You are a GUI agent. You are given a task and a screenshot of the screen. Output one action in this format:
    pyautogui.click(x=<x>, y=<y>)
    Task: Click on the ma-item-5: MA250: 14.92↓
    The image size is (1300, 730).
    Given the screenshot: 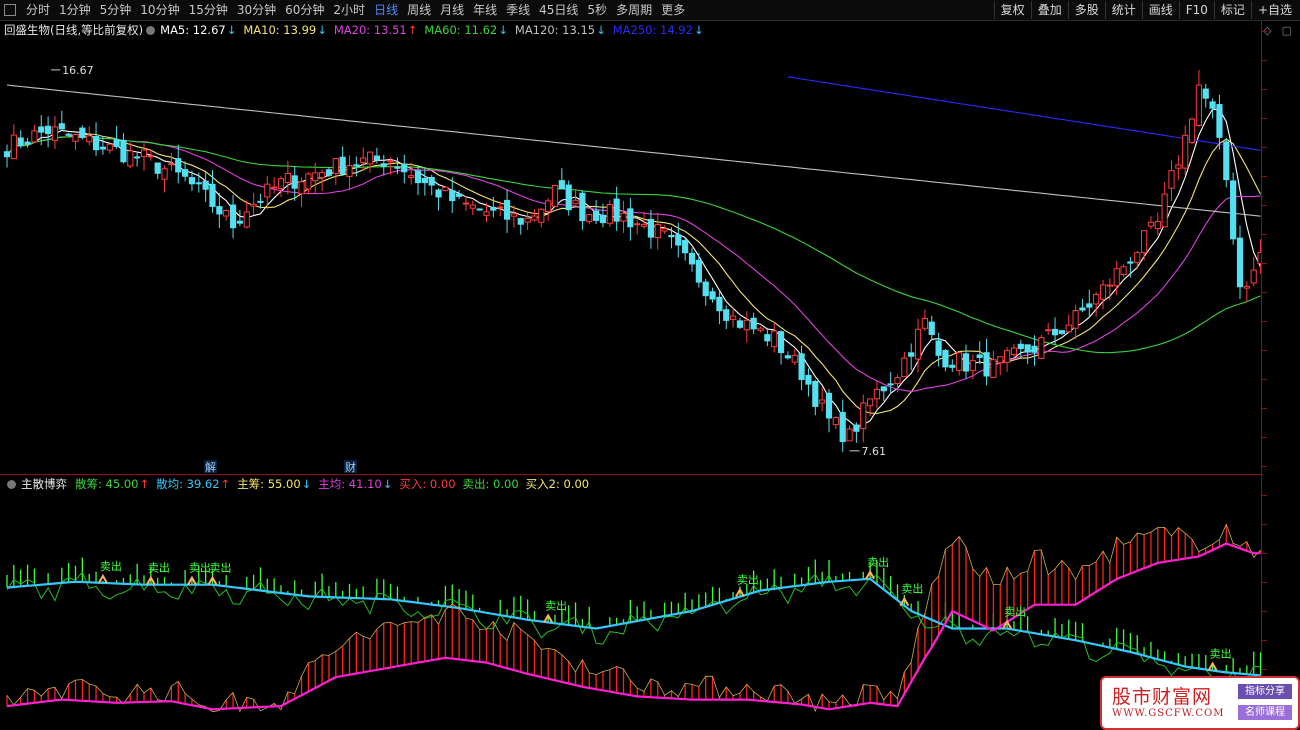 What is the action you would take?
    pyautogui.click(x=658, y=30)
    